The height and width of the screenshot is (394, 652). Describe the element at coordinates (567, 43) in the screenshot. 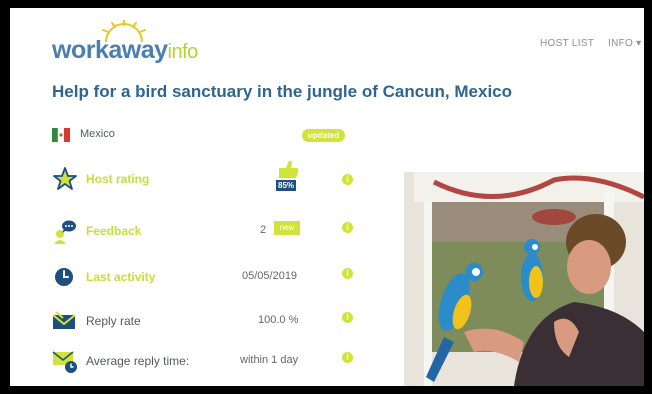

I see `nav-host-list: HOST LIST` at that location.